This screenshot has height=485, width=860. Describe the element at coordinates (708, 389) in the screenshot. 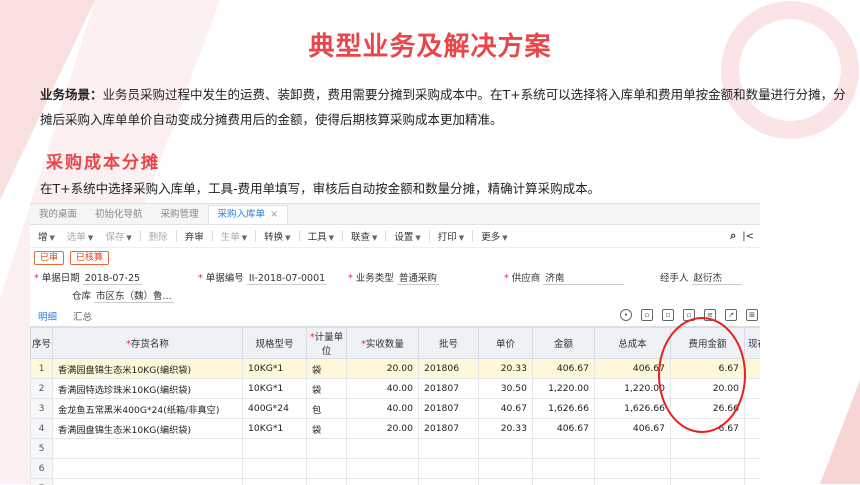

I see `item-fee: 20.00` at that location.